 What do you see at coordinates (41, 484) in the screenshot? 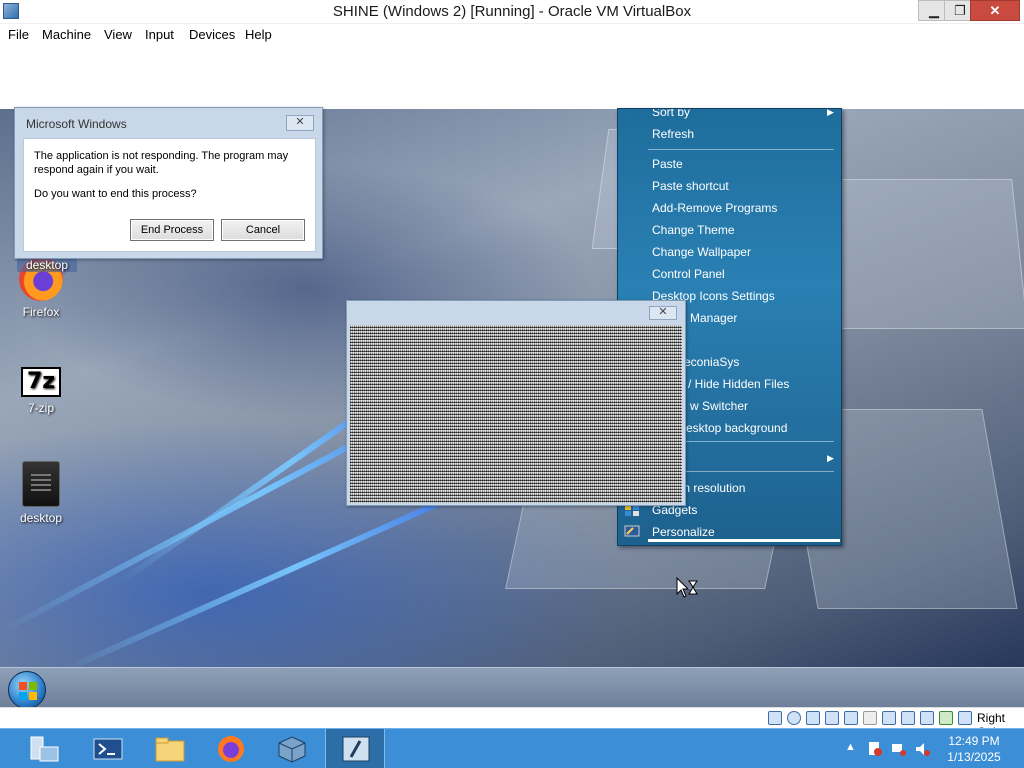
I see `desktop-file-icon` at bounding box center [41, 484].